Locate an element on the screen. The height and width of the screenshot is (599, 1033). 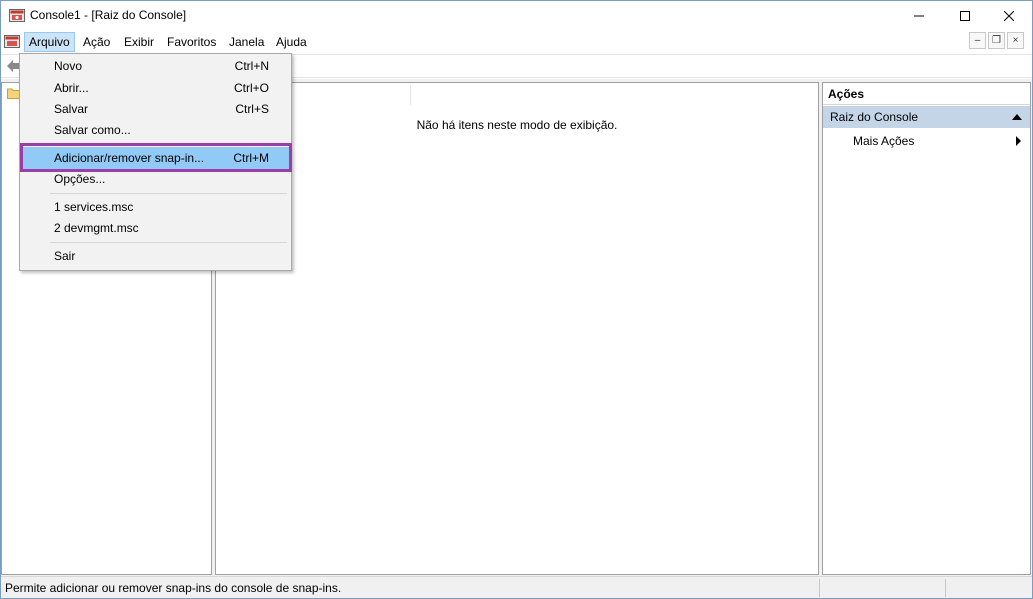
actions-section-label: Raiz do Console is located at coordinates (874, 117).